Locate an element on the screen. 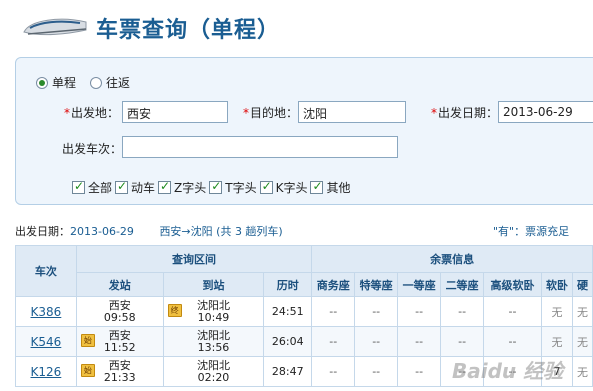 The width and height of the screenshot is (593, 391). filter-all-label: 全部 is located at coordinates (100, 188).